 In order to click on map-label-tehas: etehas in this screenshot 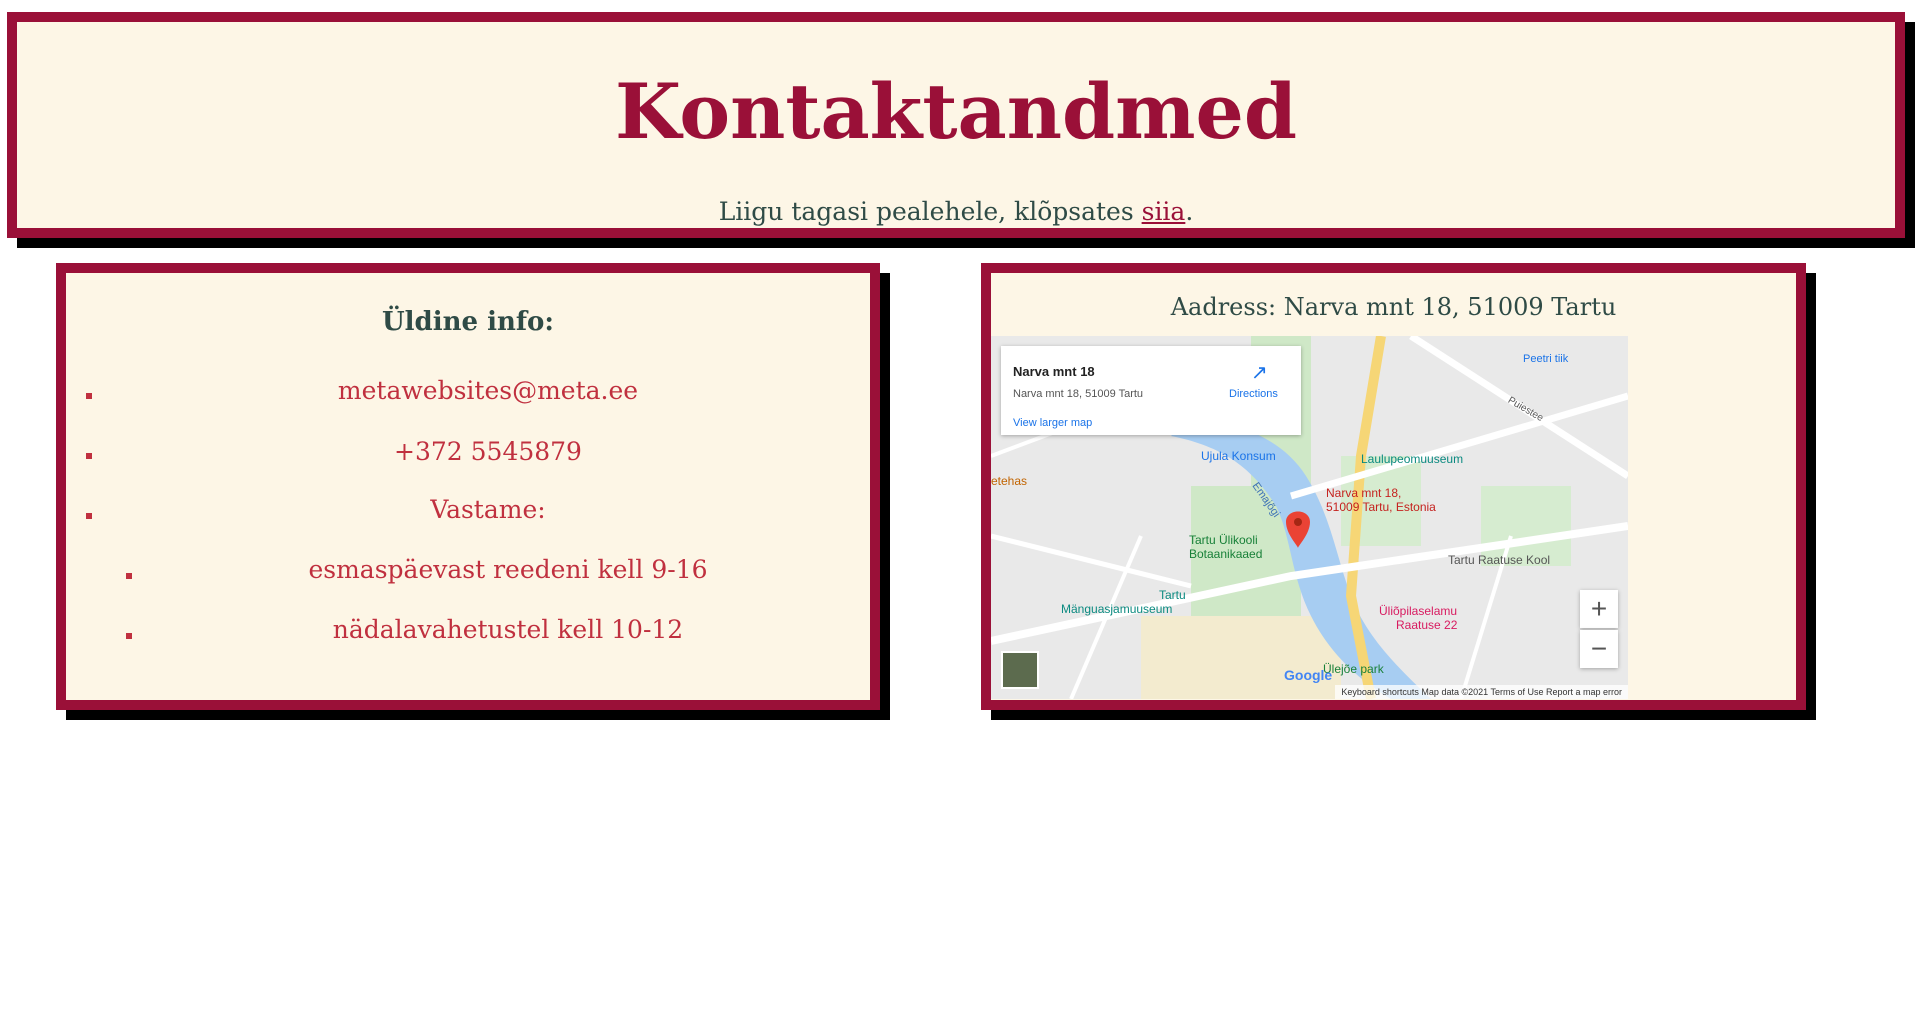, I will do `click(1009, 481)`.